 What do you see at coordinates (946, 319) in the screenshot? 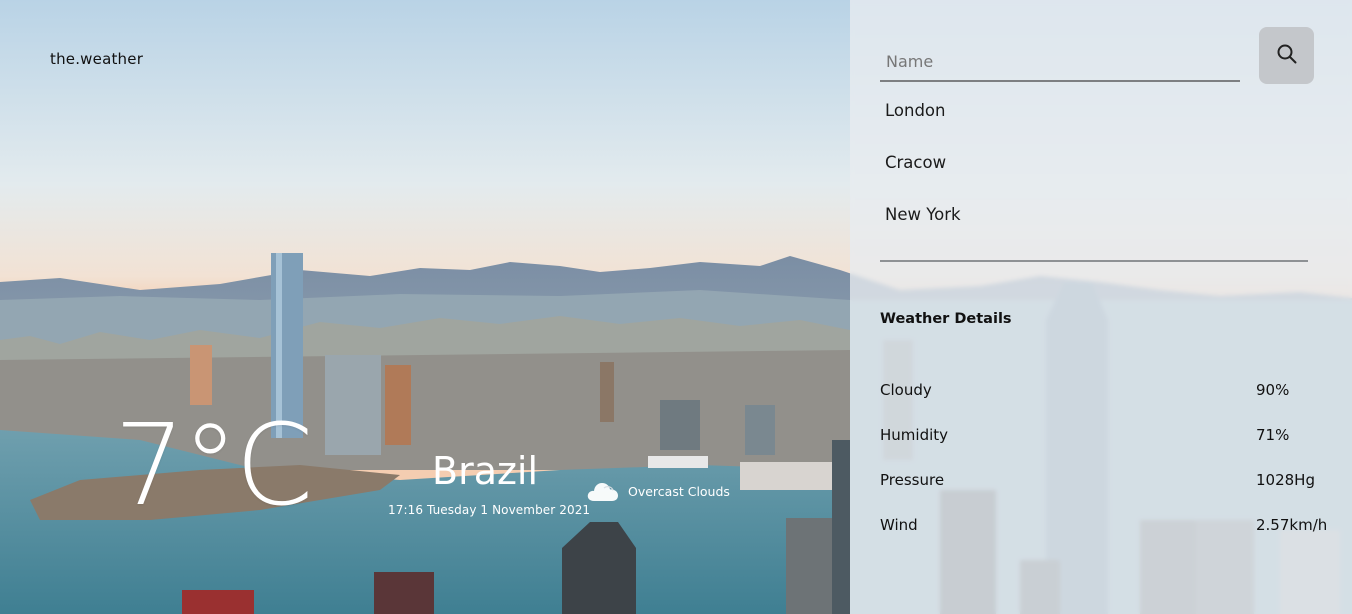
I see `weather-details-title: Weather Details` at bounding box center [946, 319].